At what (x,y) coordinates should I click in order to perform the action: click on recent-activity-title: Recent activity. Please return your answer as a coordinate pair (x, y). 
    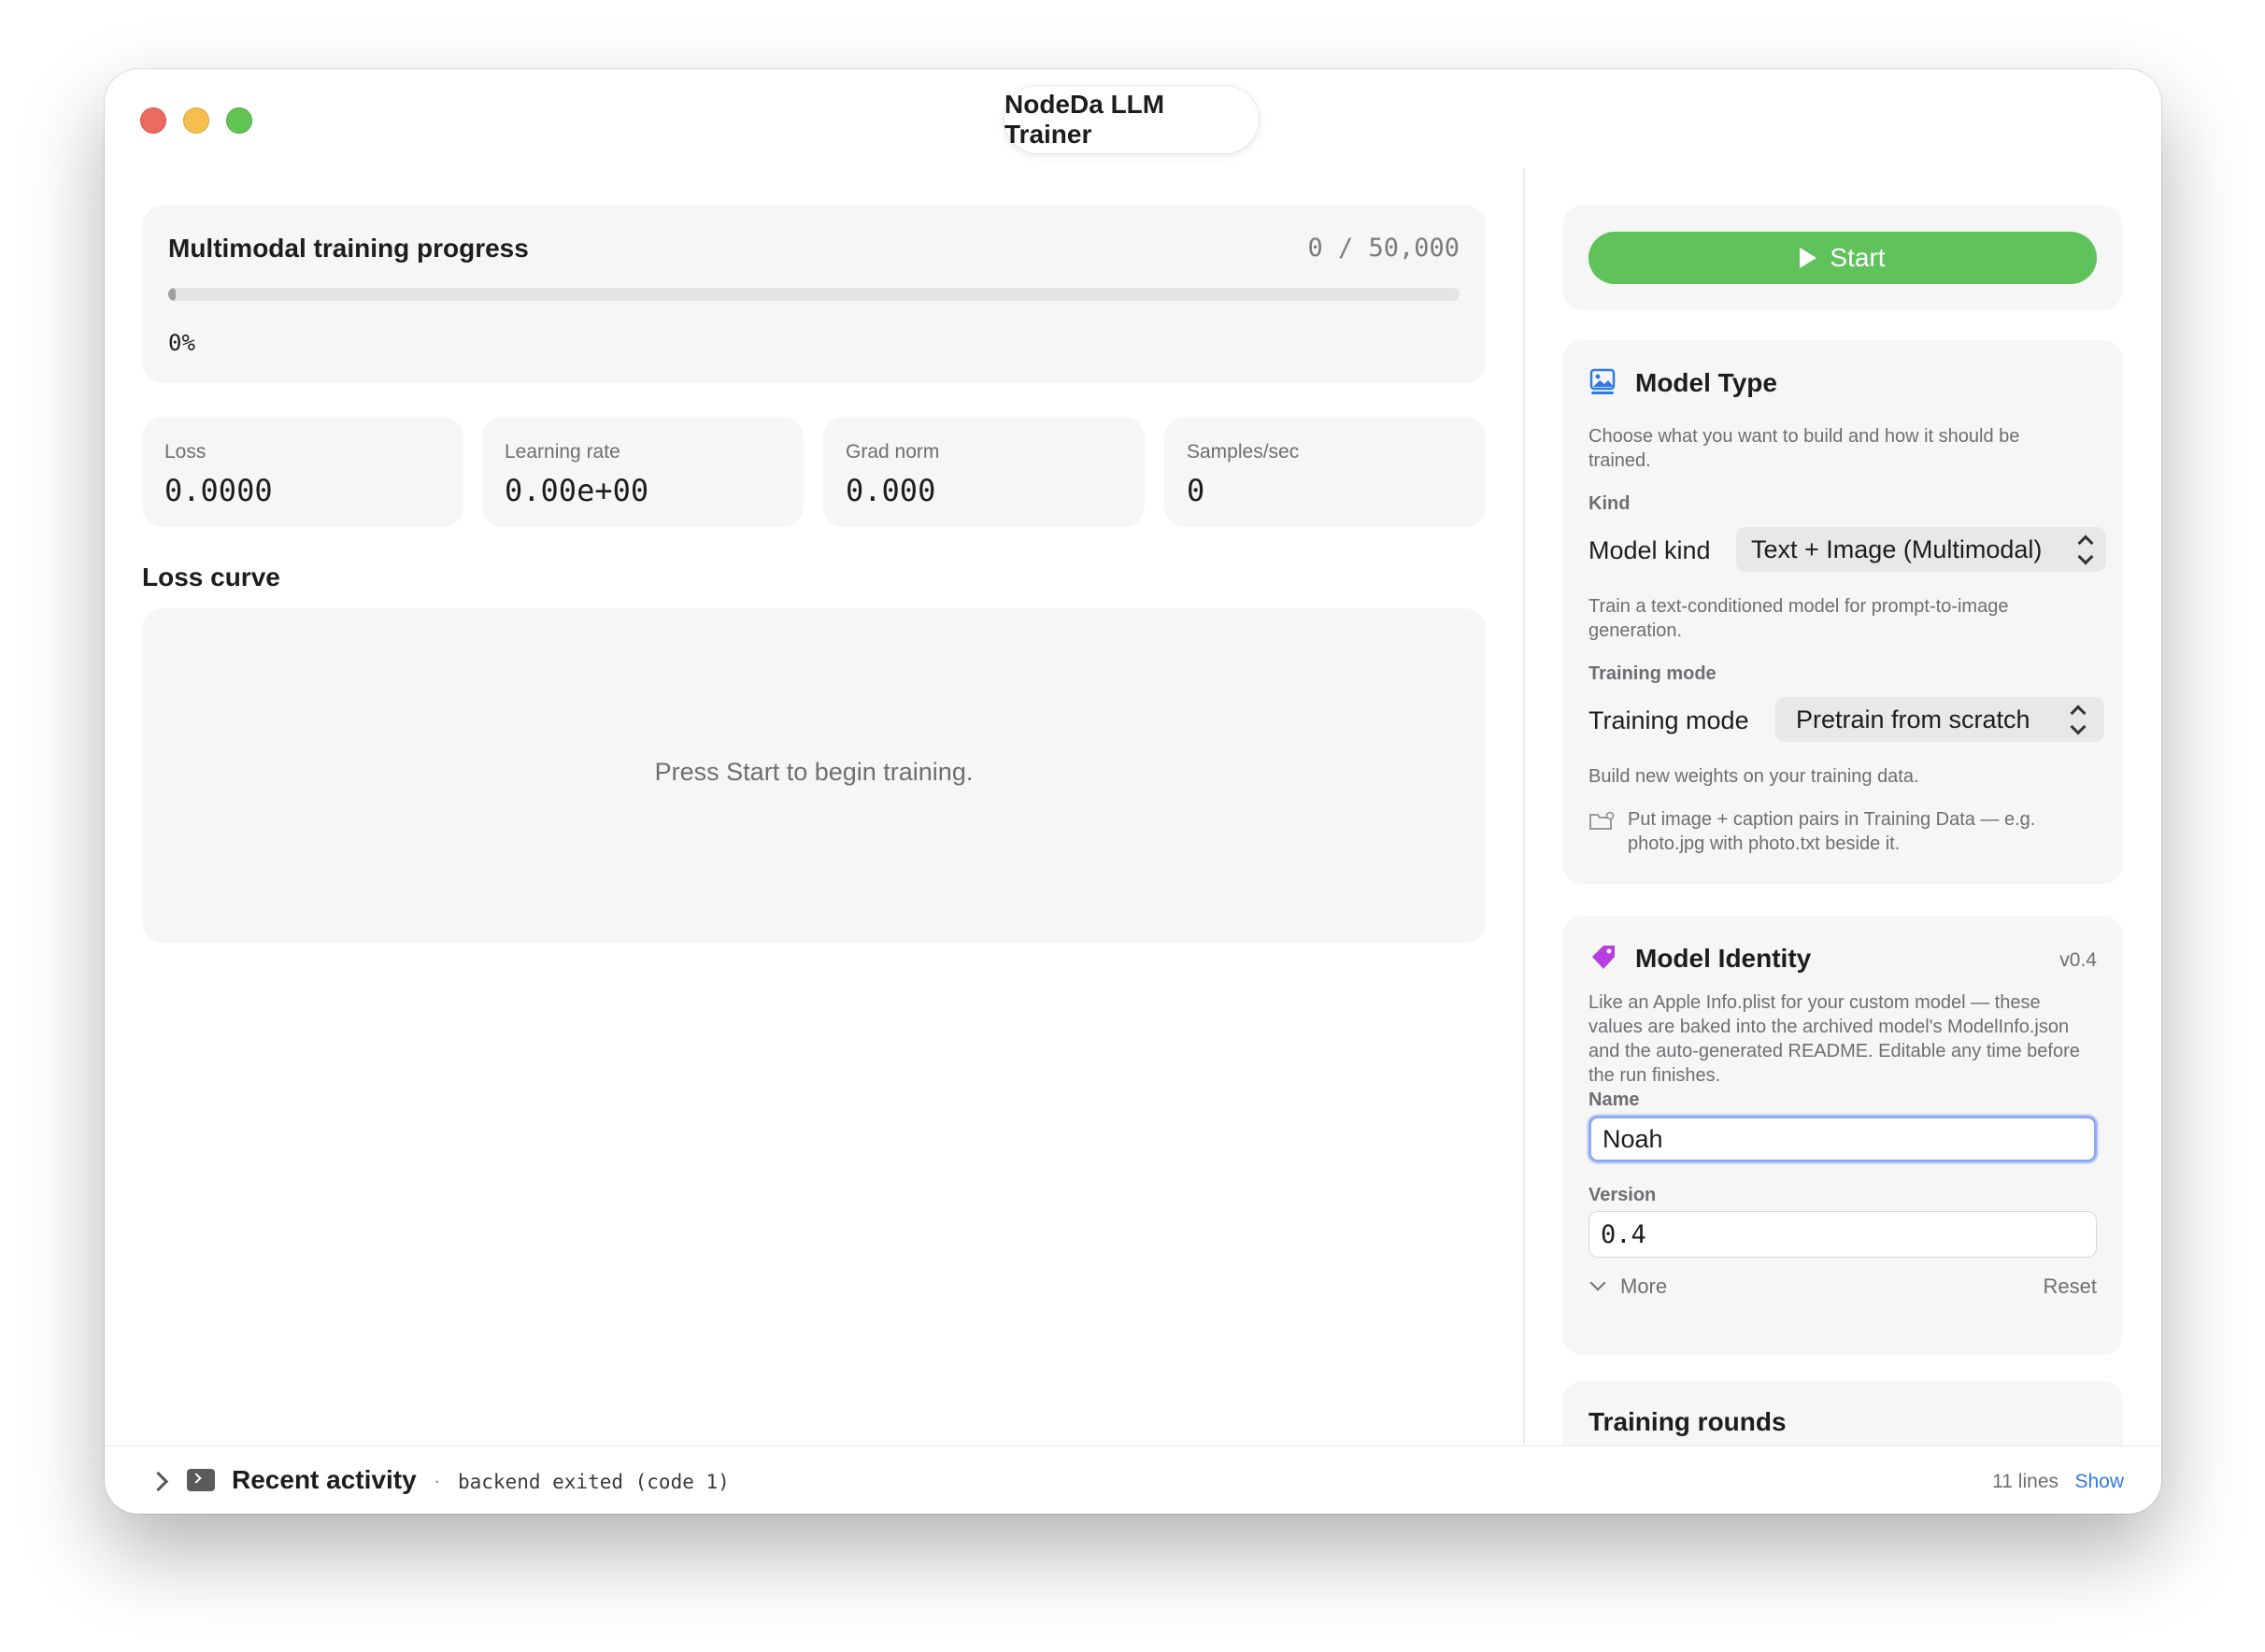
    Looking at the image, I should click on (325, 1480).